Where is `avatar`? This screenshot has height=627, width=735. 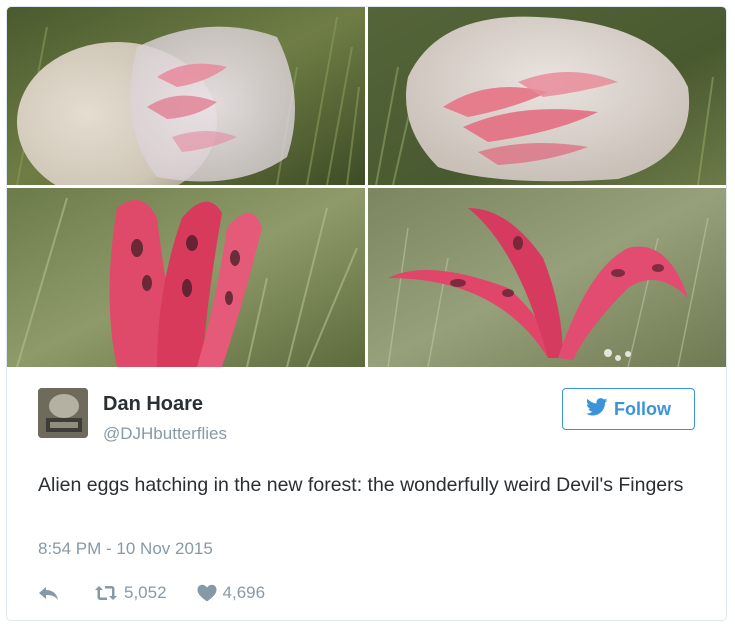 avatar is located at coordinates (63, 413).